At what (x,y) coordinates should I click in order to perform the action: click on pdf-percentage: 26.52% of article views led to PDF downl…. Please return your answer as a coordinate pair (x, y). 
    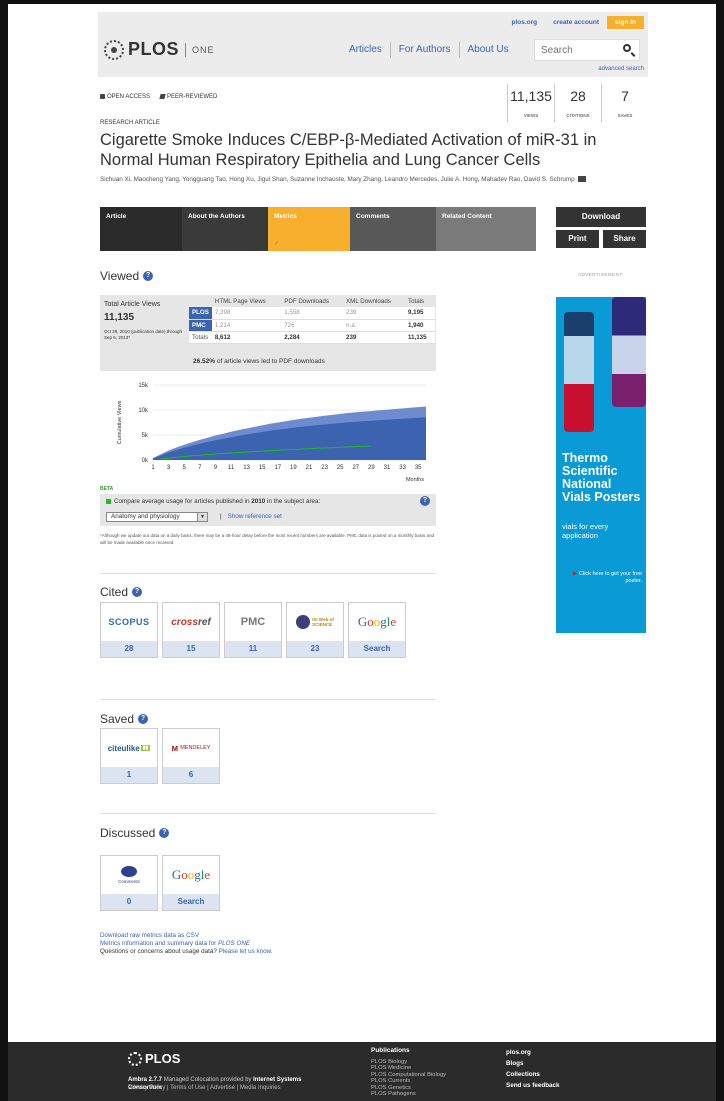
    Looking at the image, I should click on (259, 361).